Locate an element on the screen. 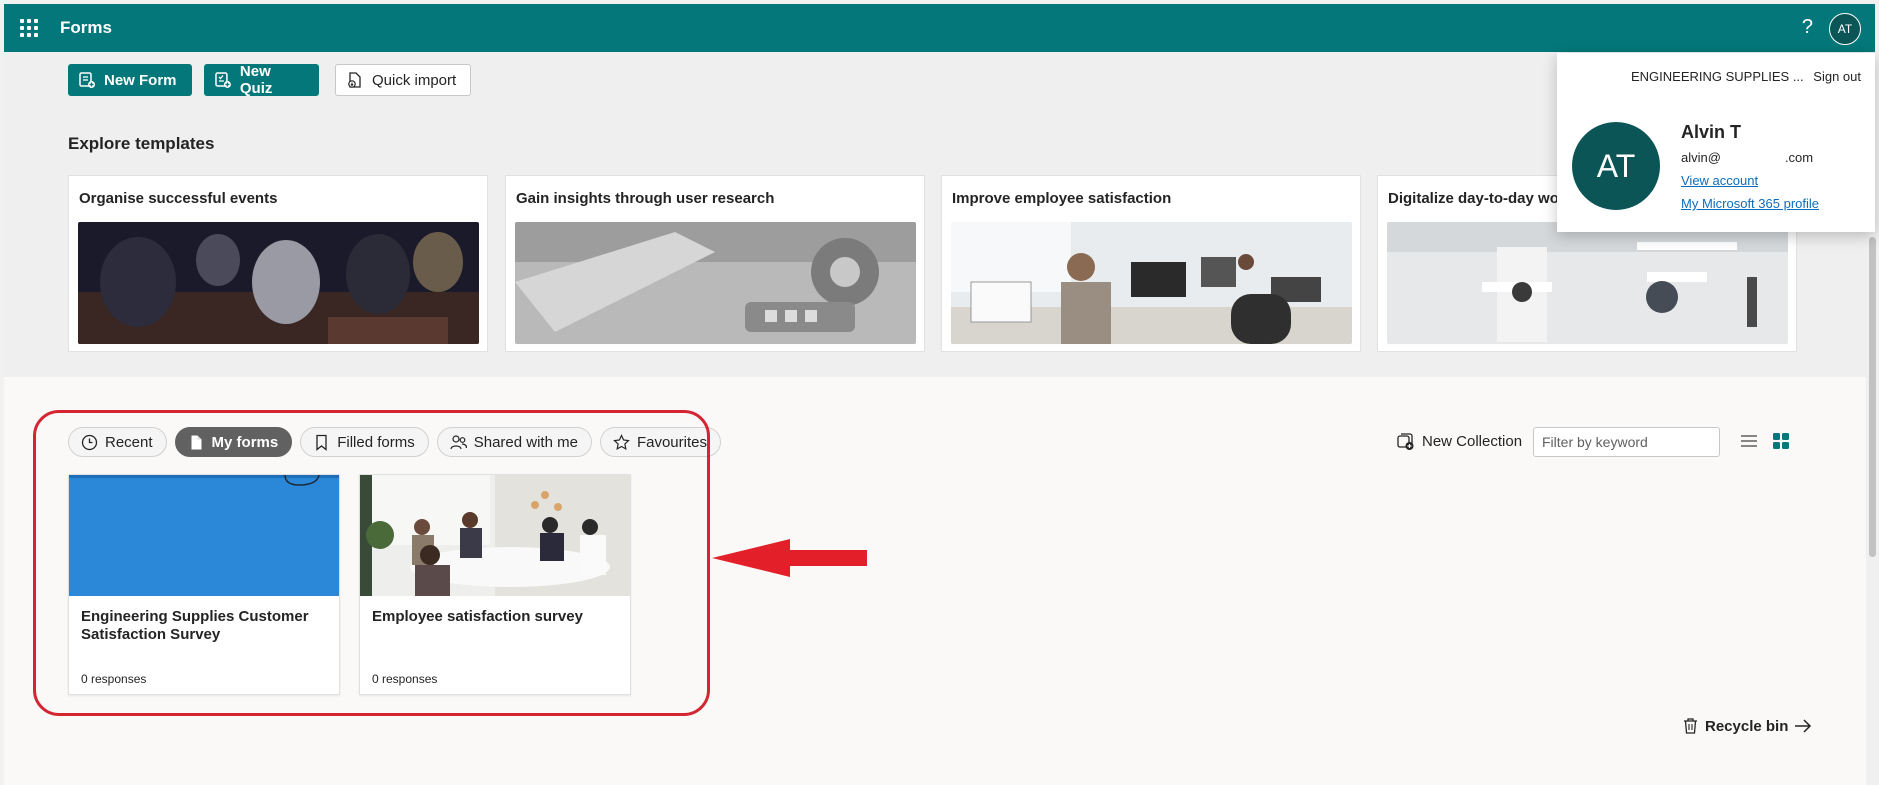 The image size is (1879, 785). recycle-bin-link: Recycle bin is located at coordinates (1747, 726).